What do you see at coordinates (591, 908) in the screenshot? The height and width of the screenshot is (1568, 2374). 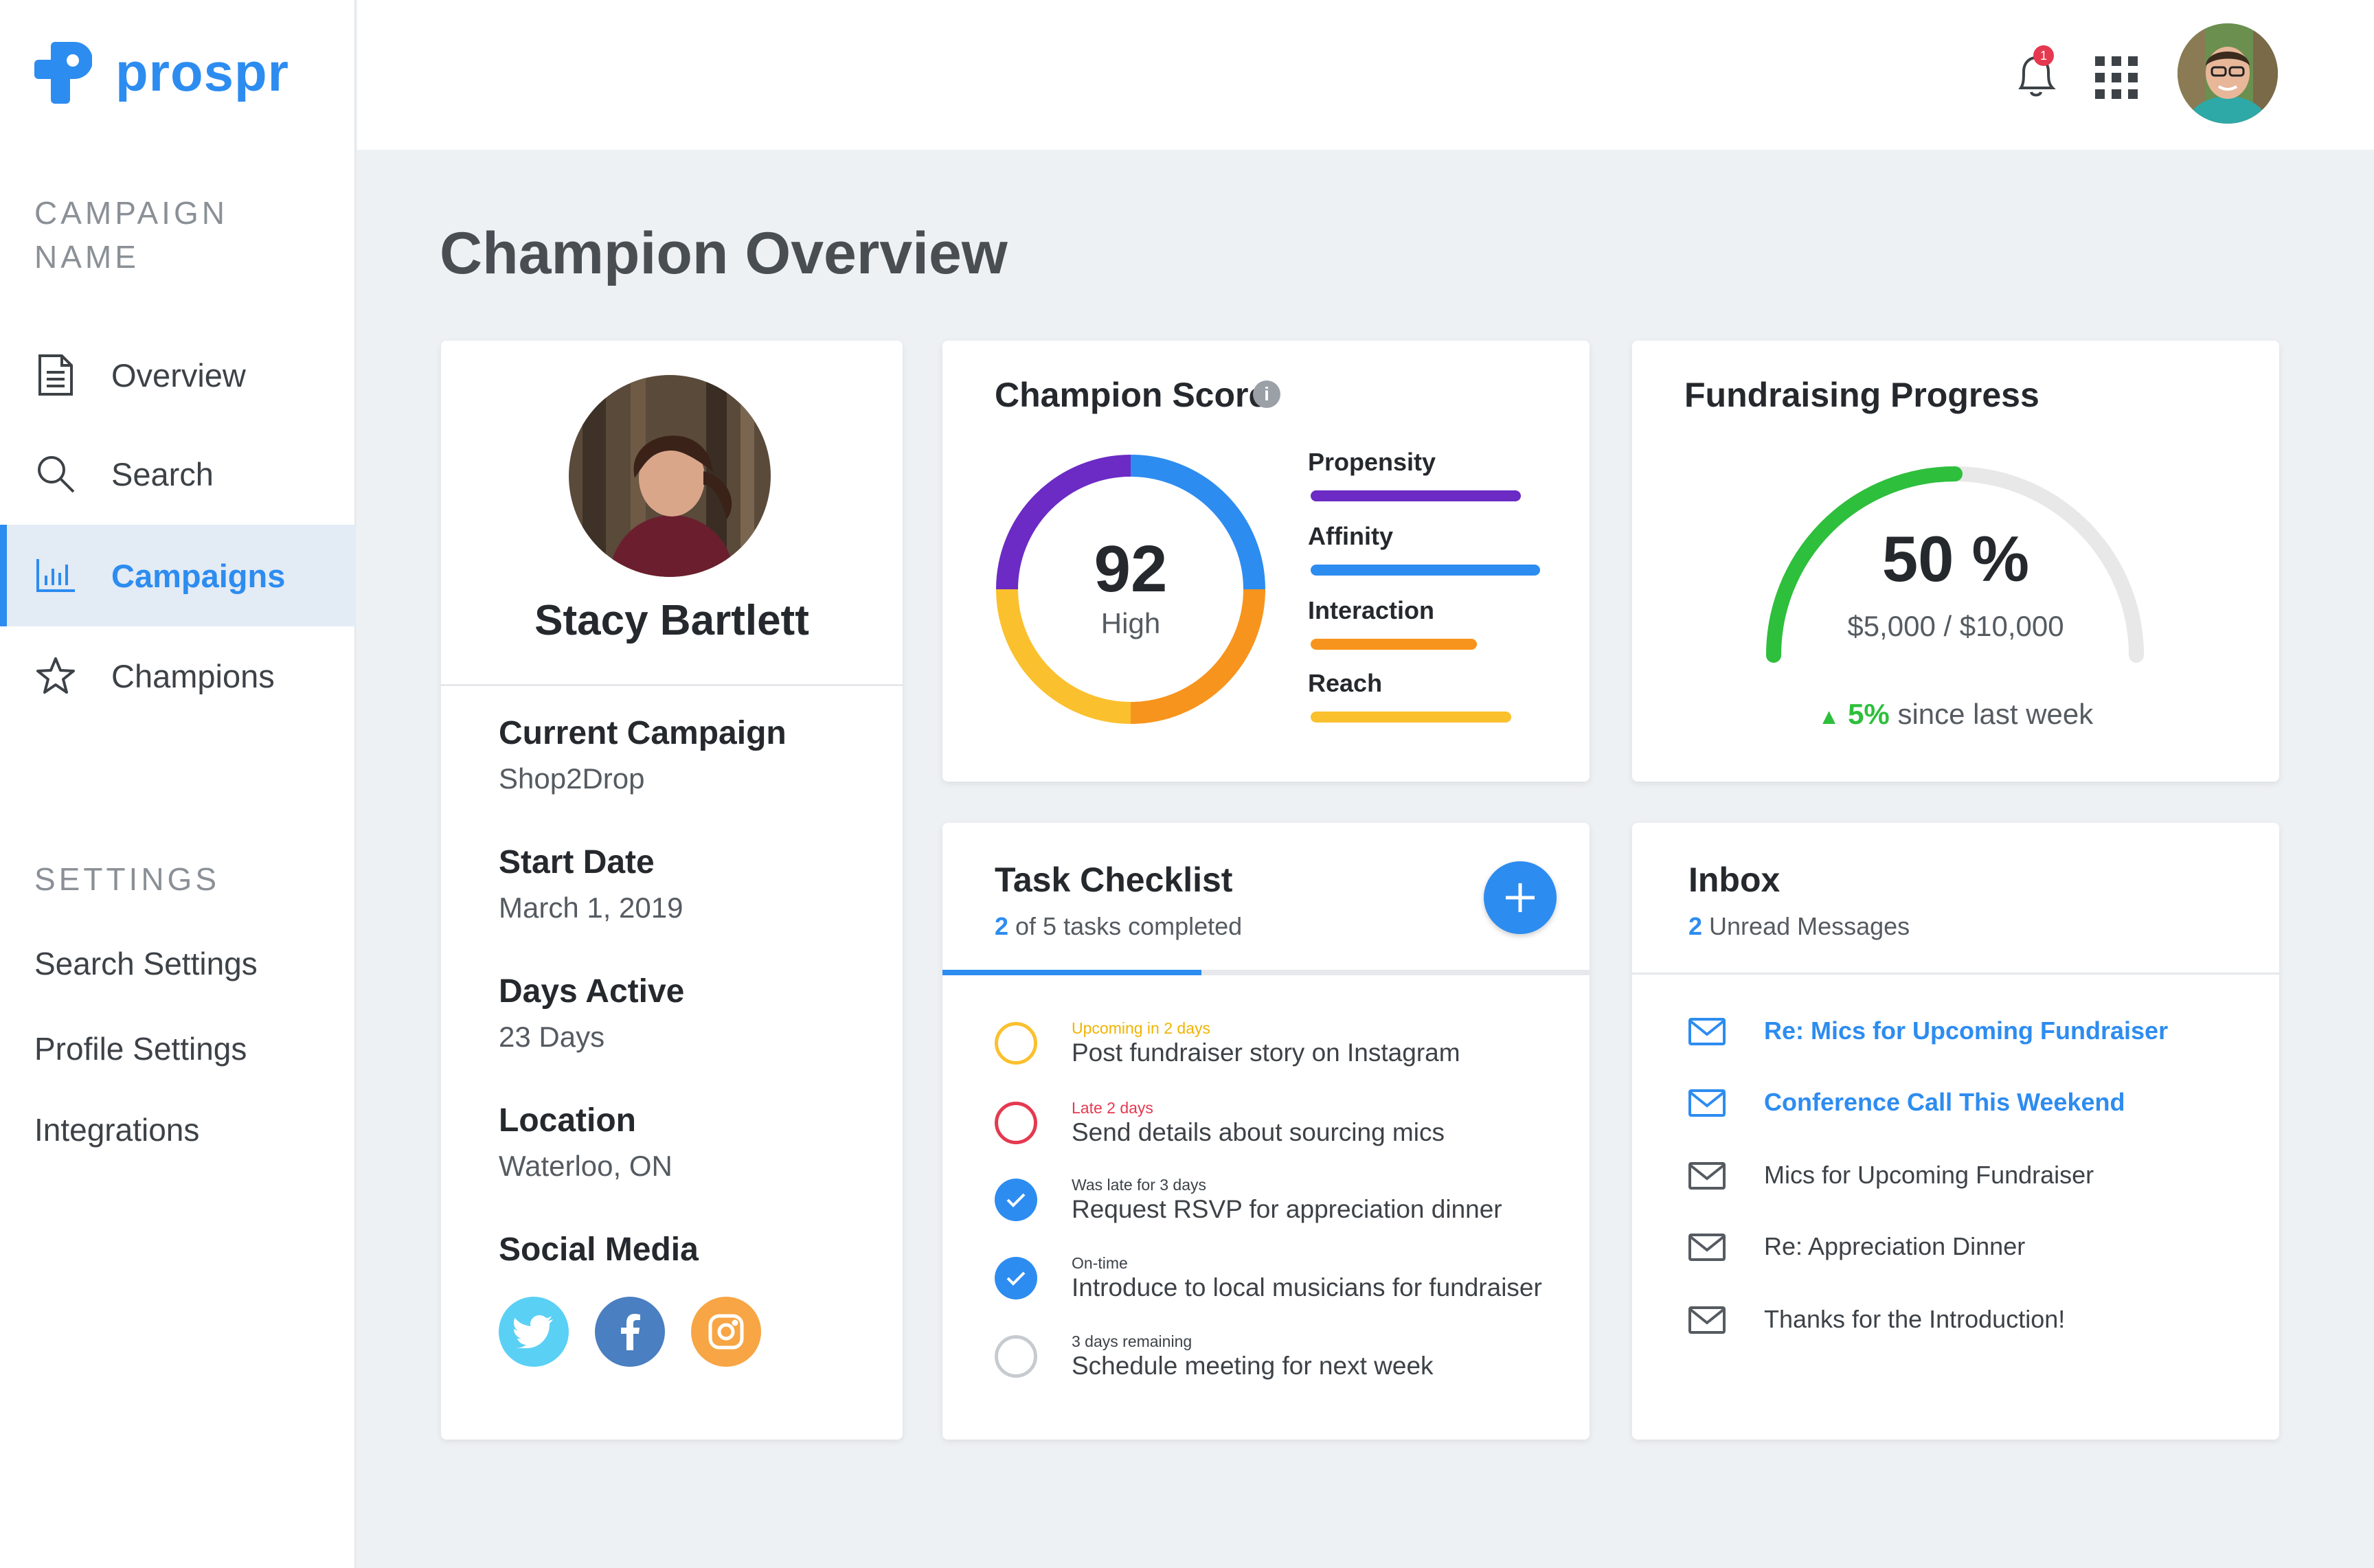 I see `start-date-value: March 1, 2019` at bounding box center [591, 908].